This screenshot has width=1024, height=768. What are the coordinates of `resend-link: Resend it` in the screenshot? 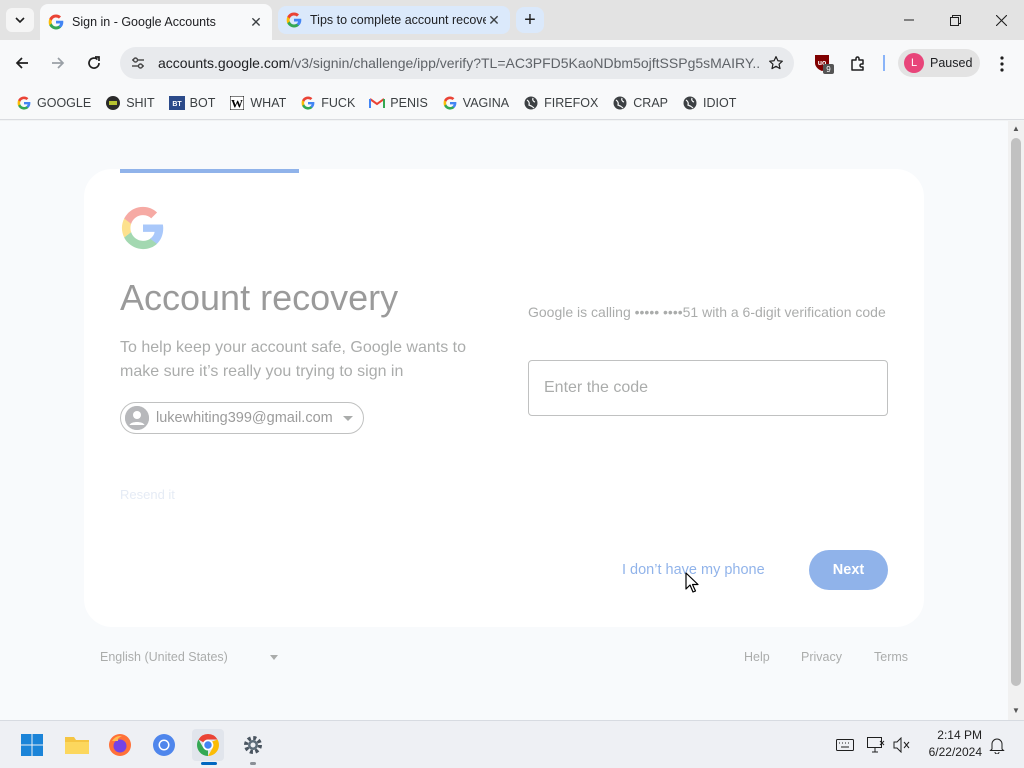 It's located at (147, 494).